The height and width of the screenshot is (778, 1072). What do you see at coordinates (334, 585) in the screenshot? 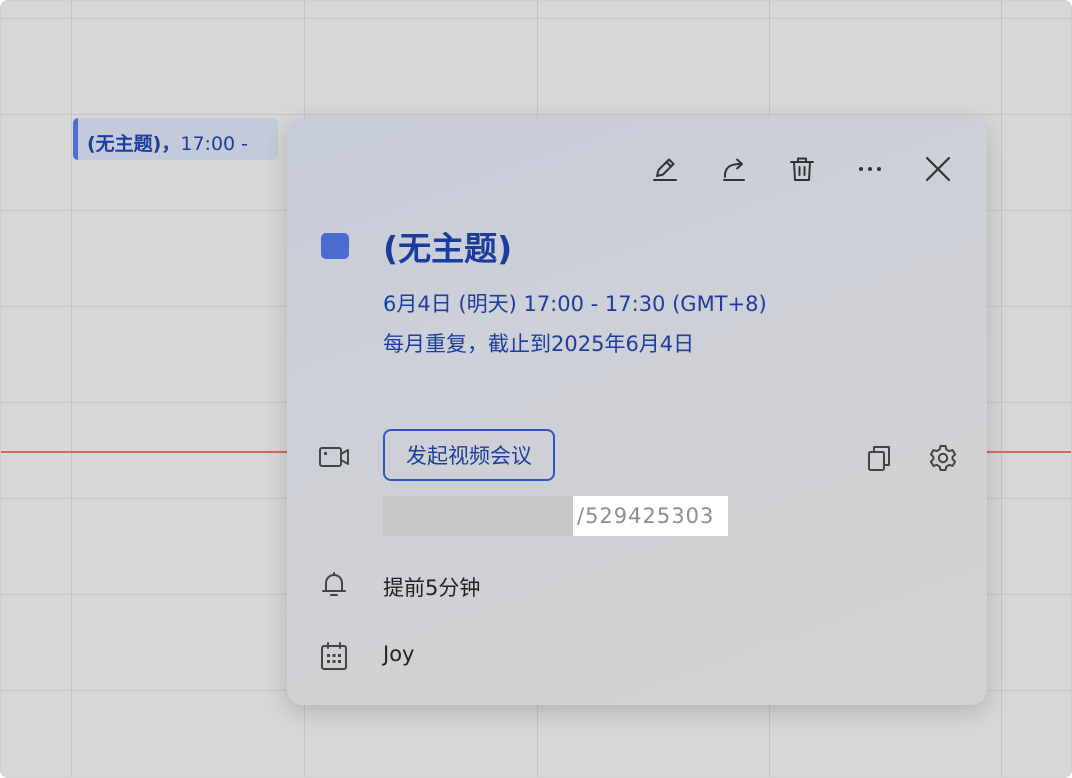
I see `bell-icon` at bounding box center [334, 585].